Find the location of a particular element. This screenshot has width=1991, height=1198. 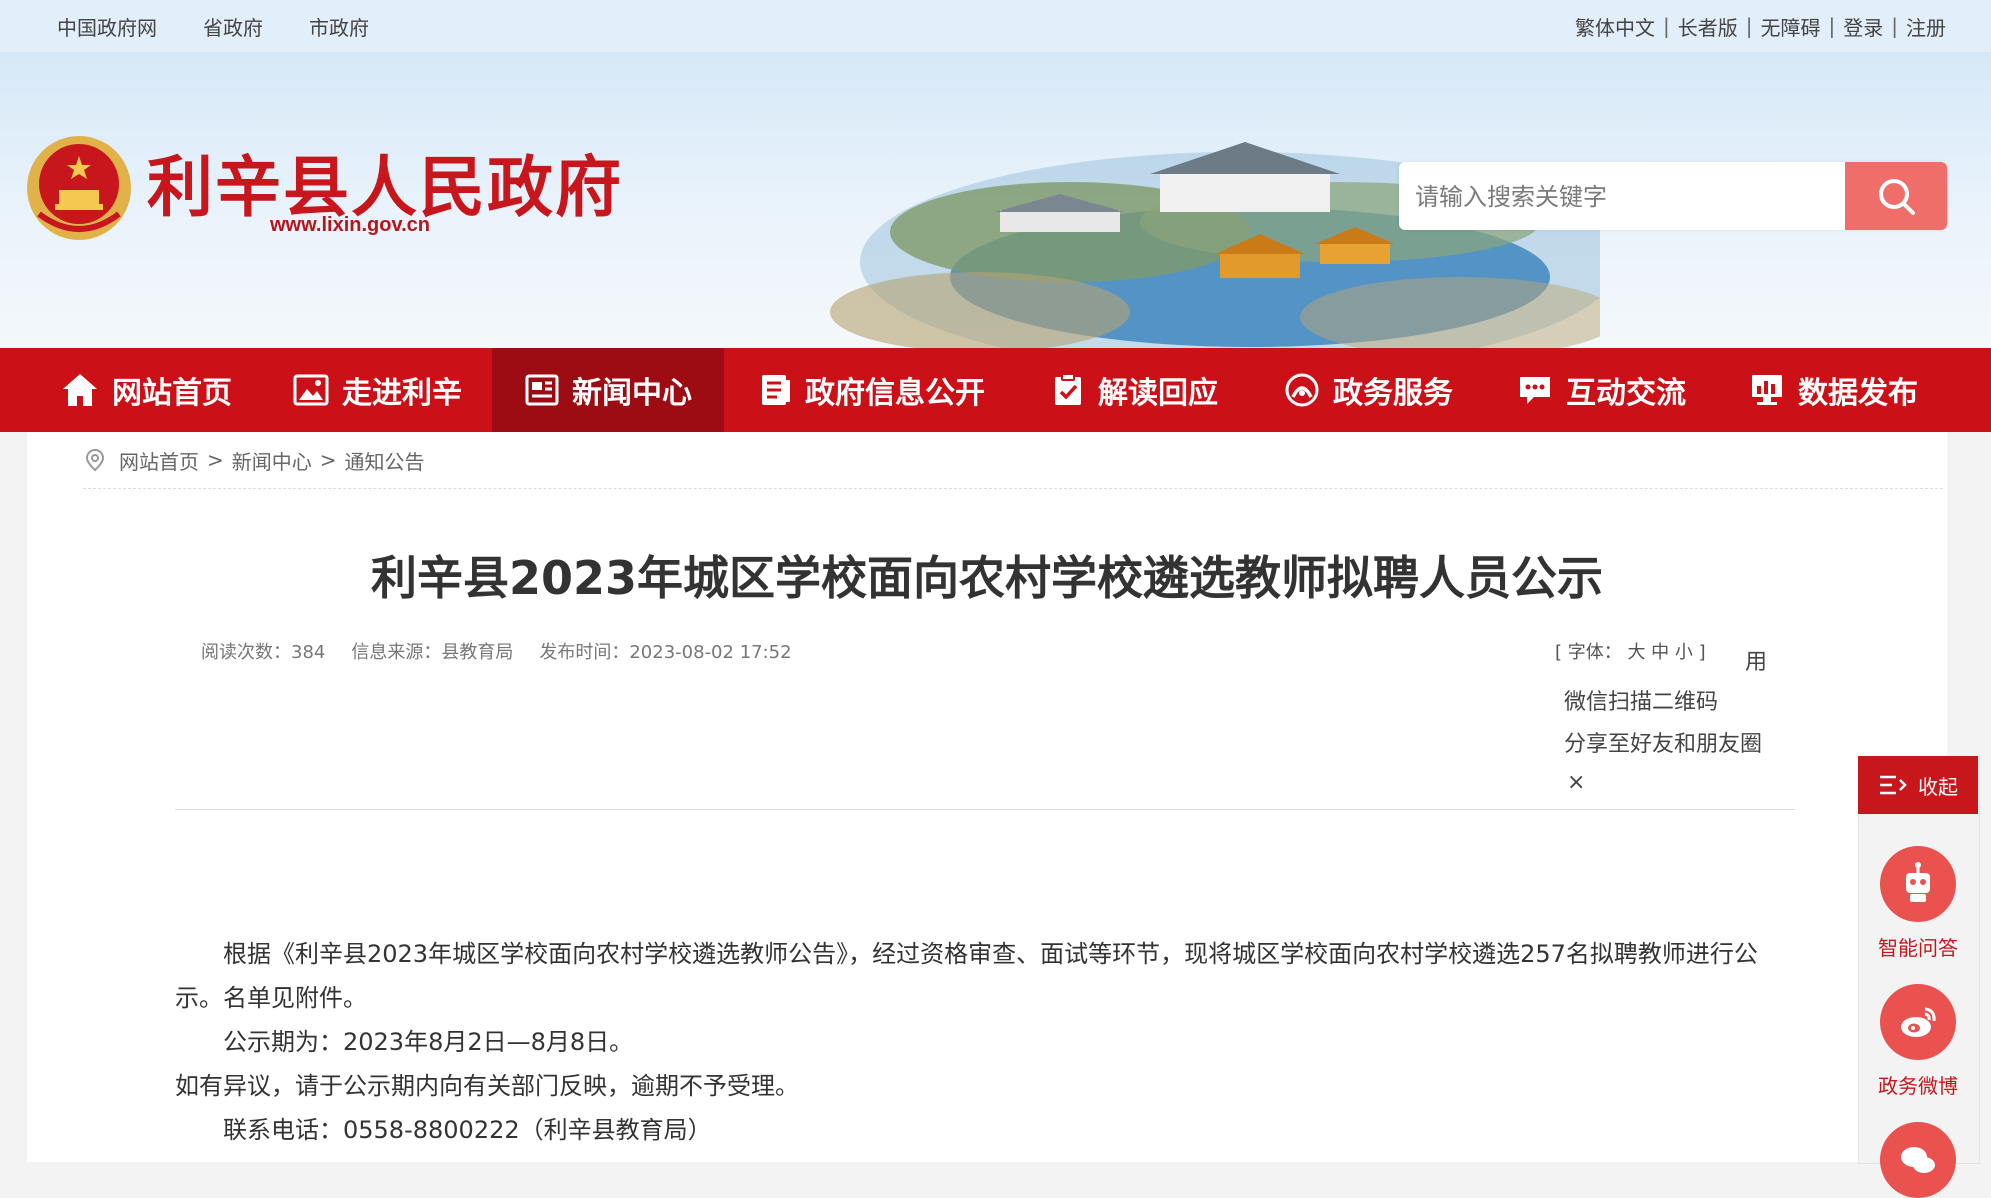

image-icon is located at coordinates (311, 390).